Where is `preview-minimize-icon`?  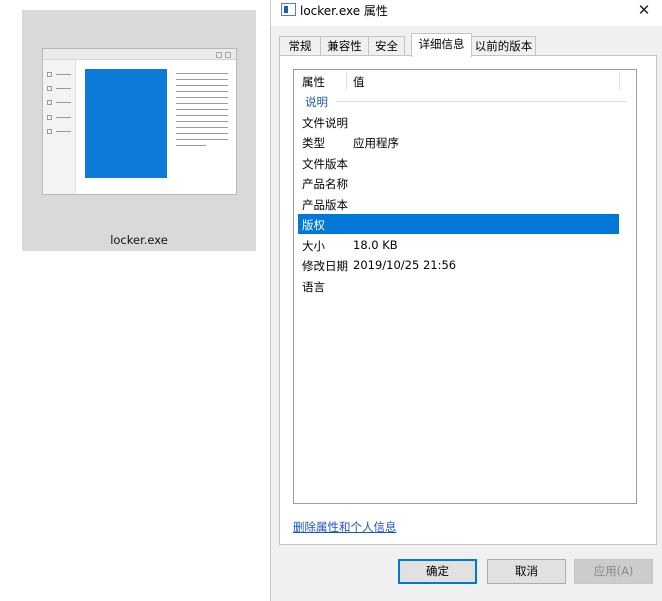 preview-minimize-icon is located at coordinates (219, 55).